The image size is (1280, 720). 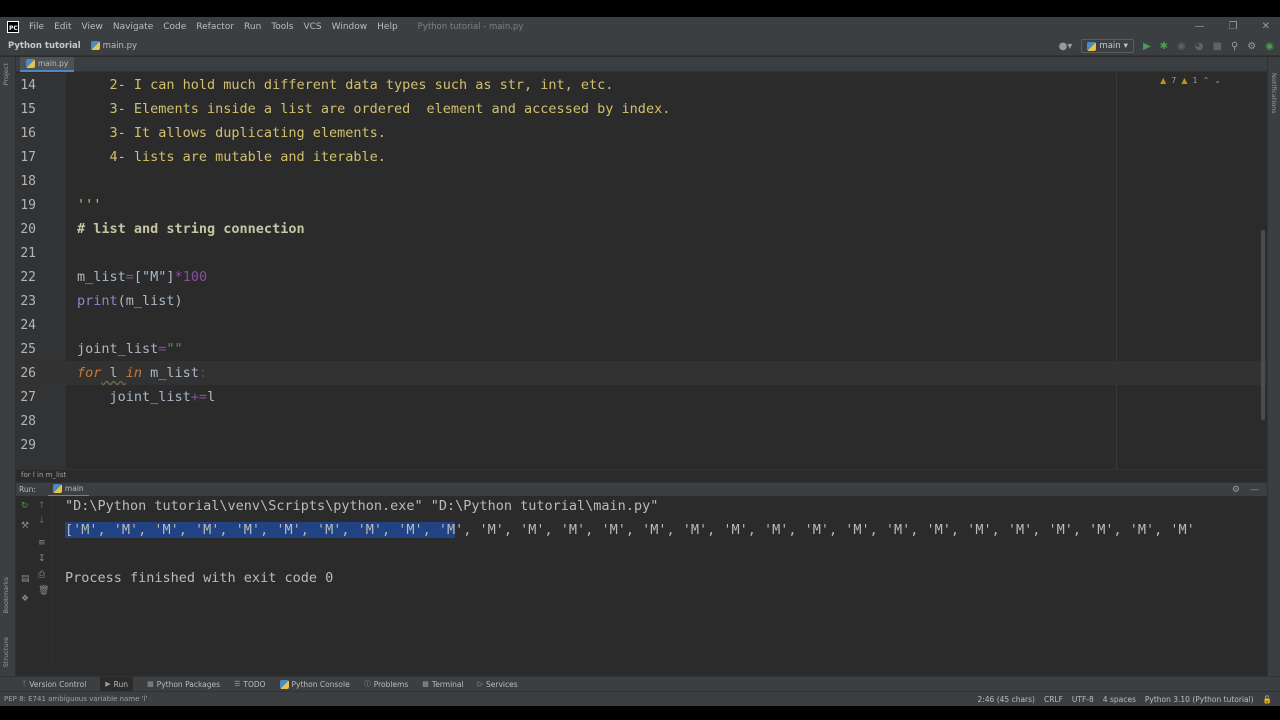 I want to click on tool-terminal: ▩ Terminal, so click(x=442, y=684).